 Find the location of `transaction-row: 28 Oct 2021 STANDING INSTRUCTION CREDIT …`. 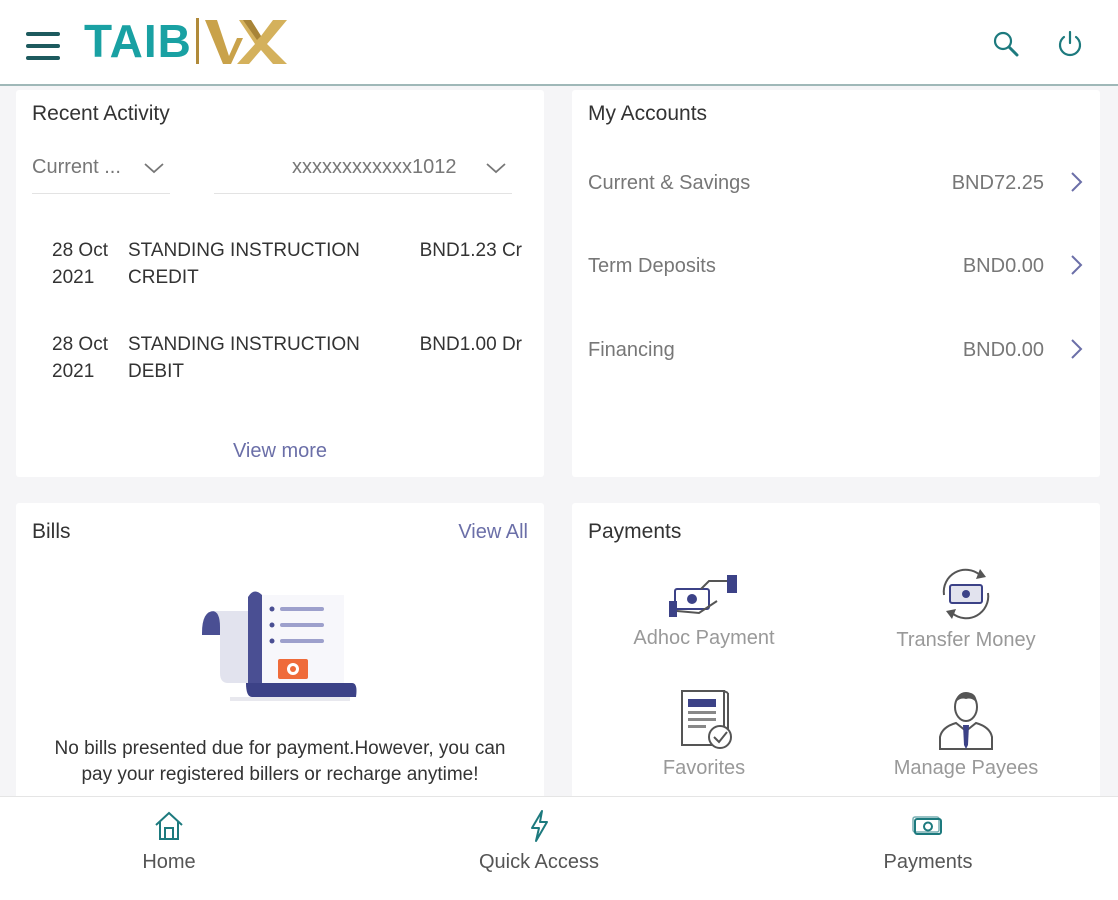

transaction-row: 28 Oct 2021 STANDING INSTRUCTION CREDIT … is located at coordinates (287, 265).